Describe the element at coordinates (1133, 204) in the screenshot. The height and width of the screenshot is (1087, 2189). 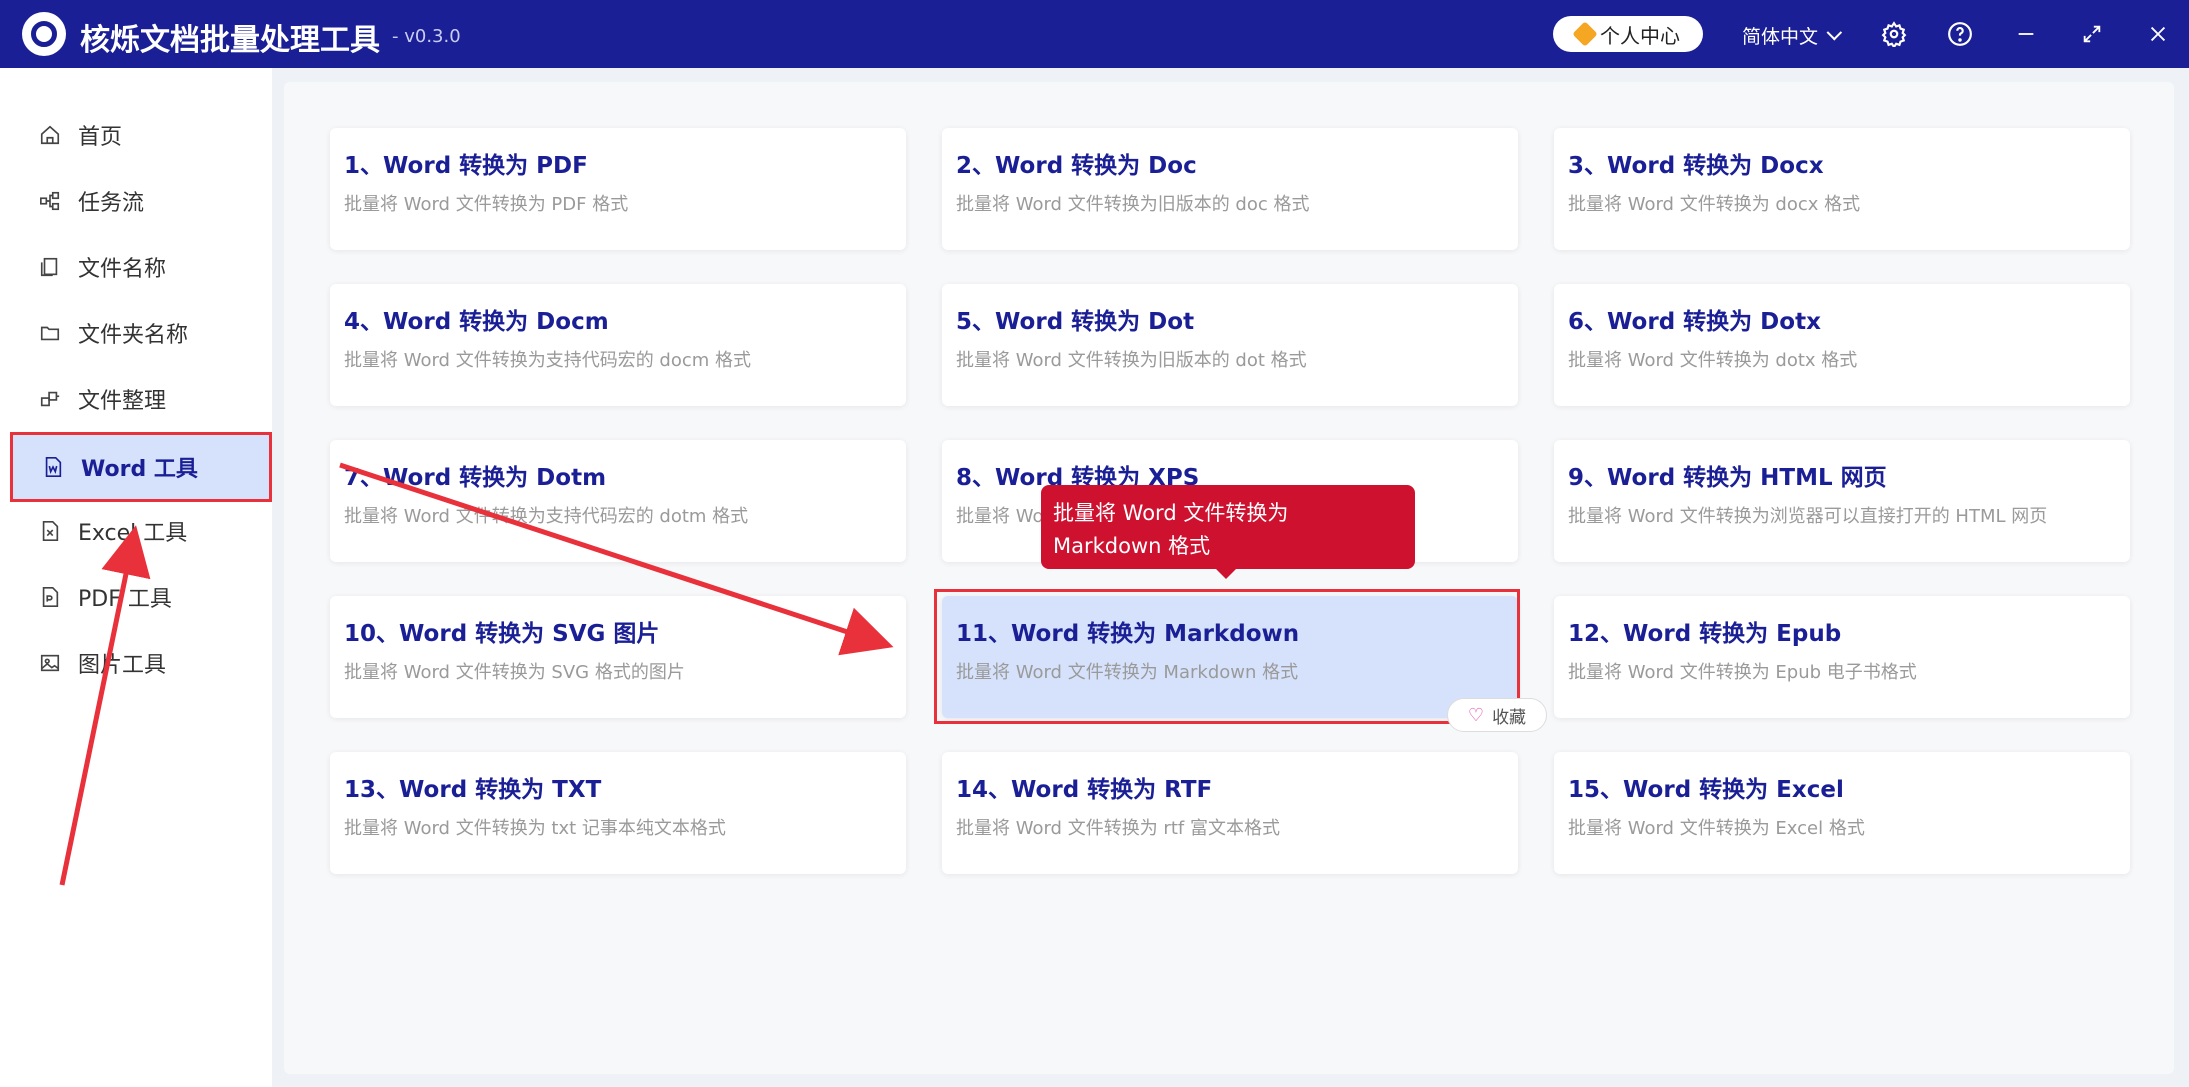
I see `card-description: 批量将 Word 文件转换为旧版本的 doc 格式` at that location.